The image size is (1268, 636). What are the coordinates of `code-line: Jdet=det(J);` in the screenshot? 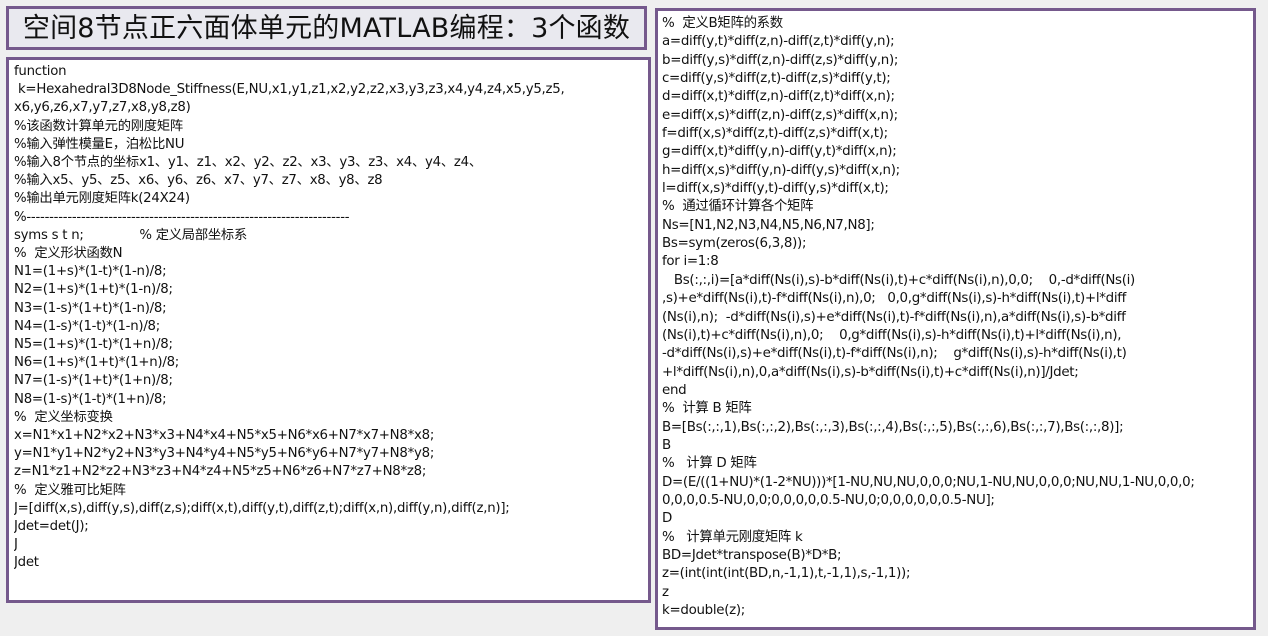 It's located at (51, 527).